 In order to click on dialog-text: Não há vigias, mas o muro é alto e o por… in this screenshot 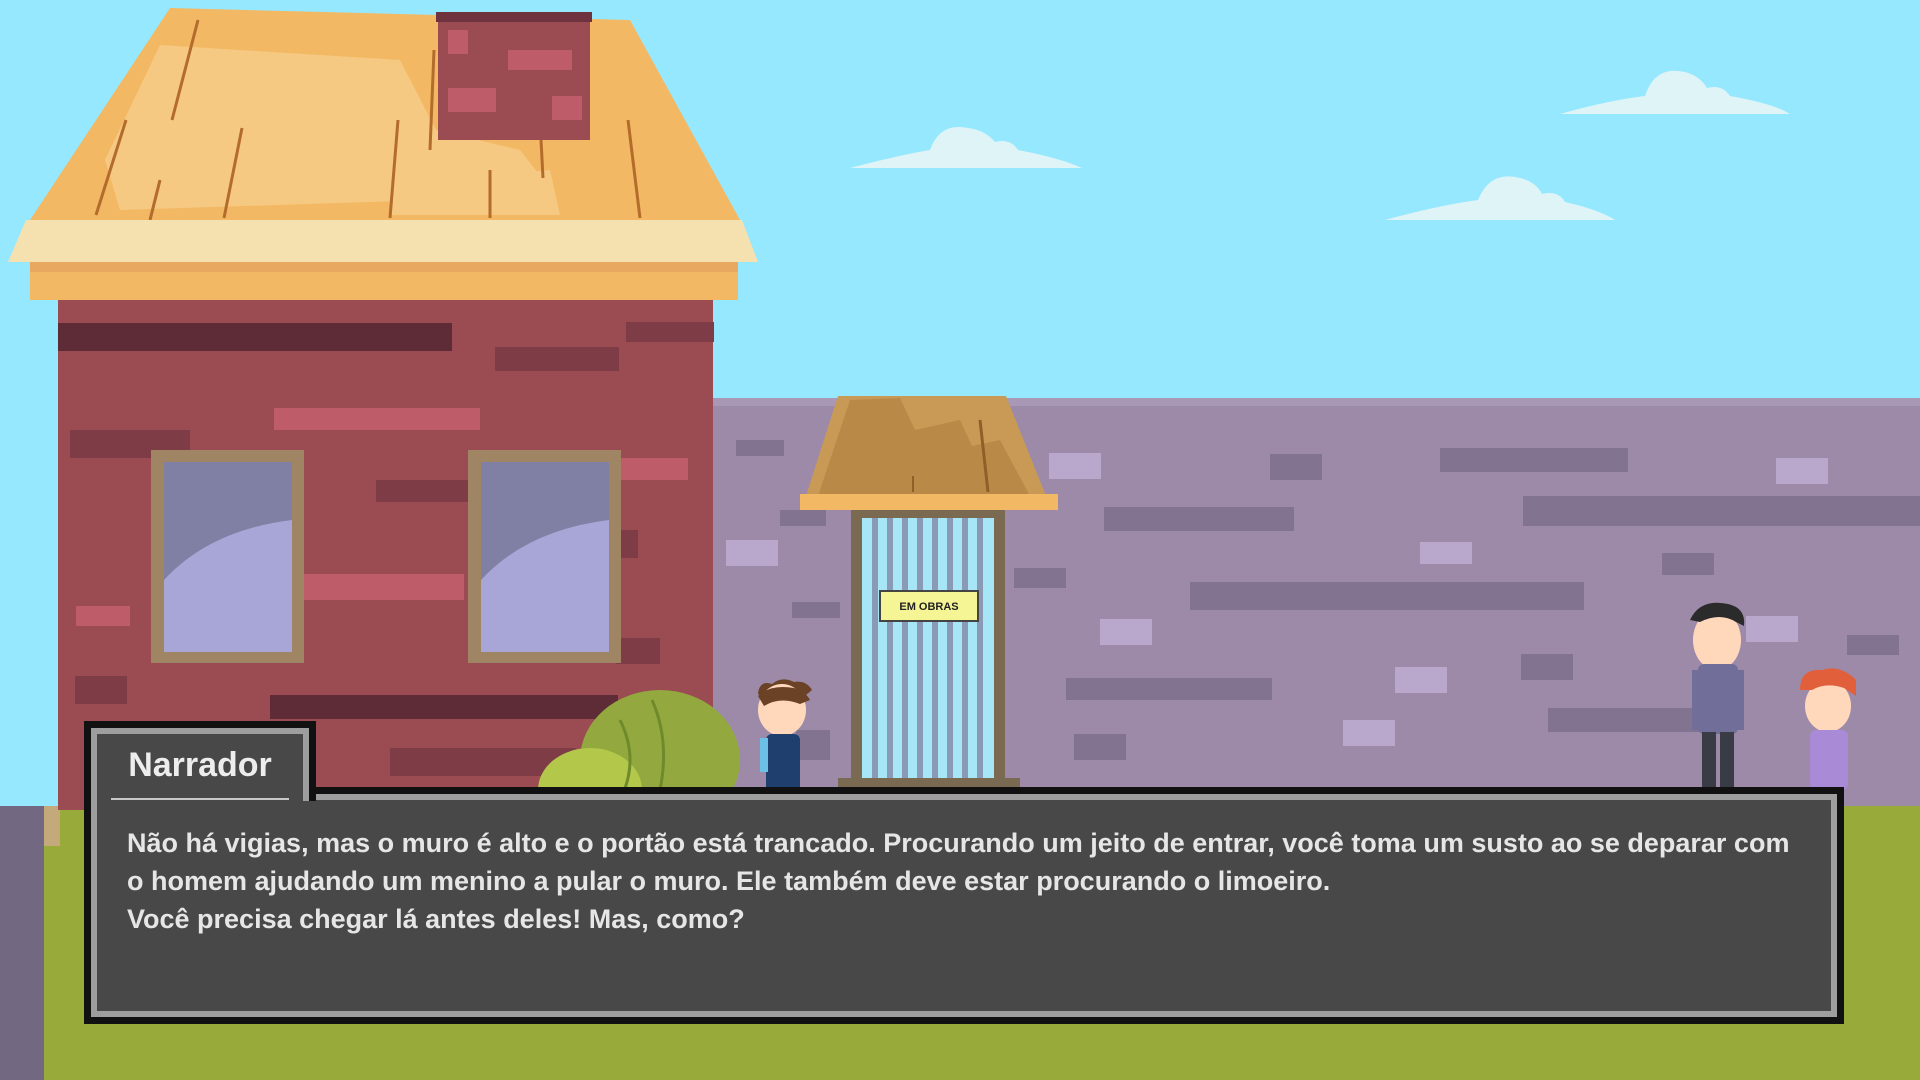, I will do `click(958, 881)`.